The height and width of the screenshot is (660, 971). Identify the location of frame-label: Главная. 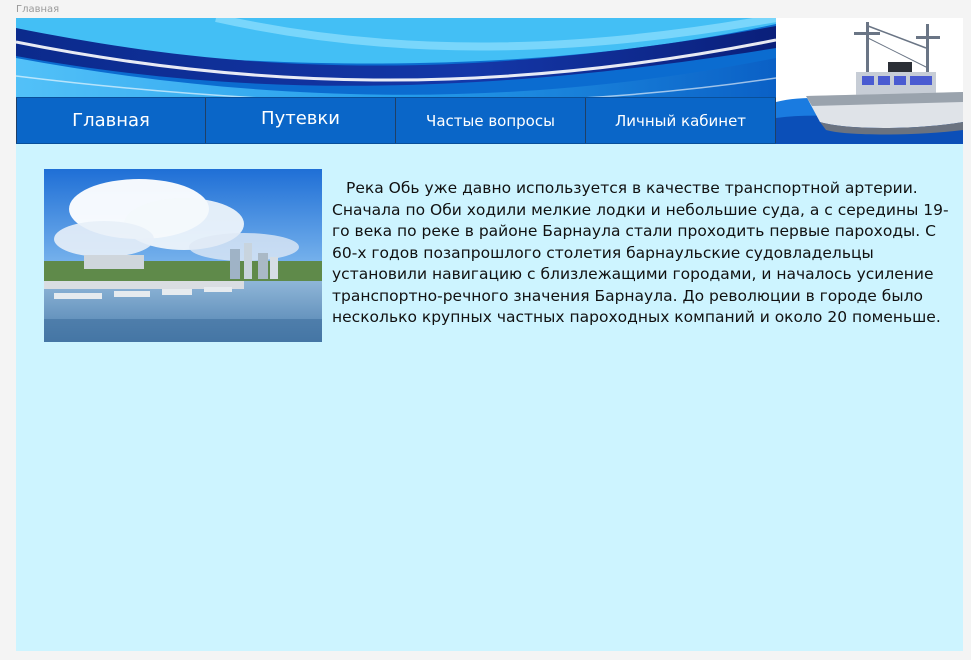
(38, 9).